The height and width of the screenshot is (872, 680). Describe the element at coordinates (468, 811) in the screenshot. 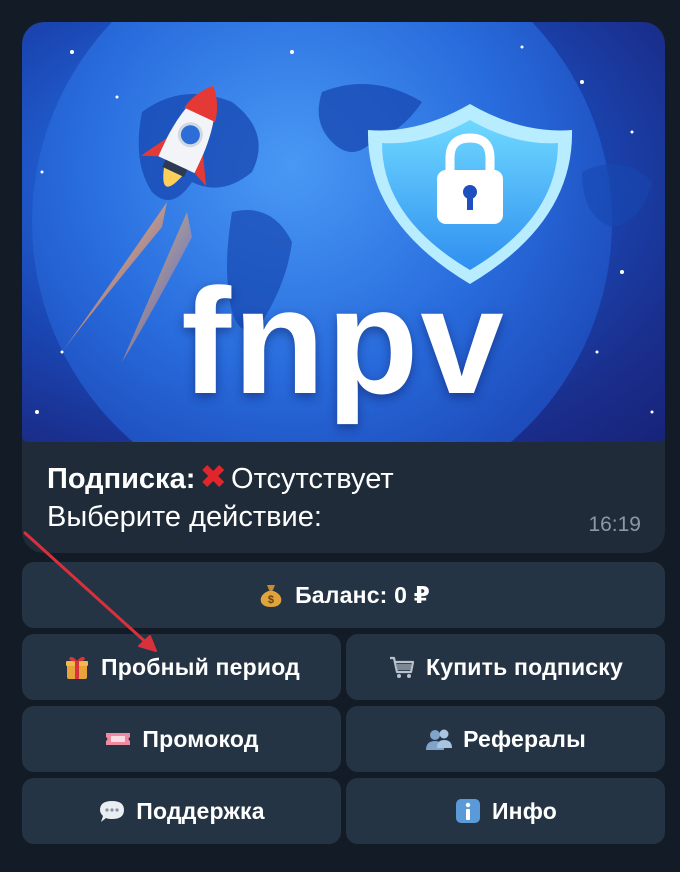

I see `info-icon` at that location.